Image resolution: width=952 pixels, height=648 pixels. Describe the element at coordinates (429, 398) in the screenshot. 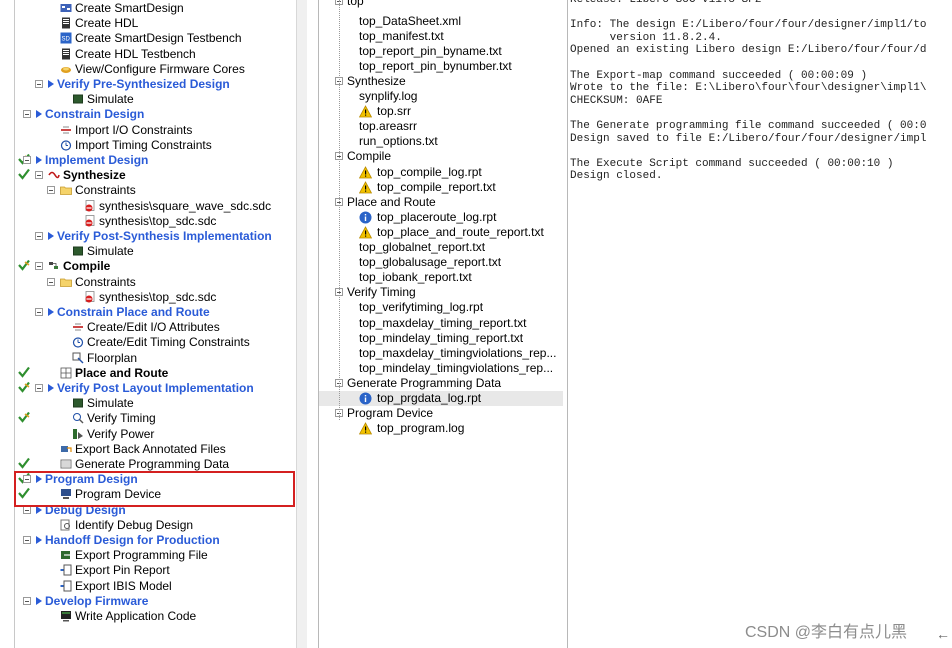

I see `report-label: top_prgdata_log.rpt` at that location.